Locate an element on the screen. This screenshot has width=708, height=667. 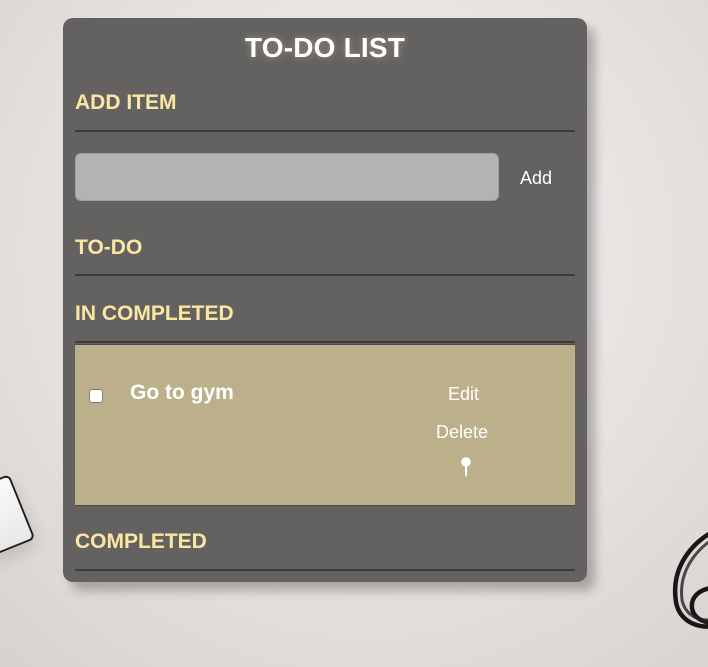
completed-divider is located at coordinates (325, 570).